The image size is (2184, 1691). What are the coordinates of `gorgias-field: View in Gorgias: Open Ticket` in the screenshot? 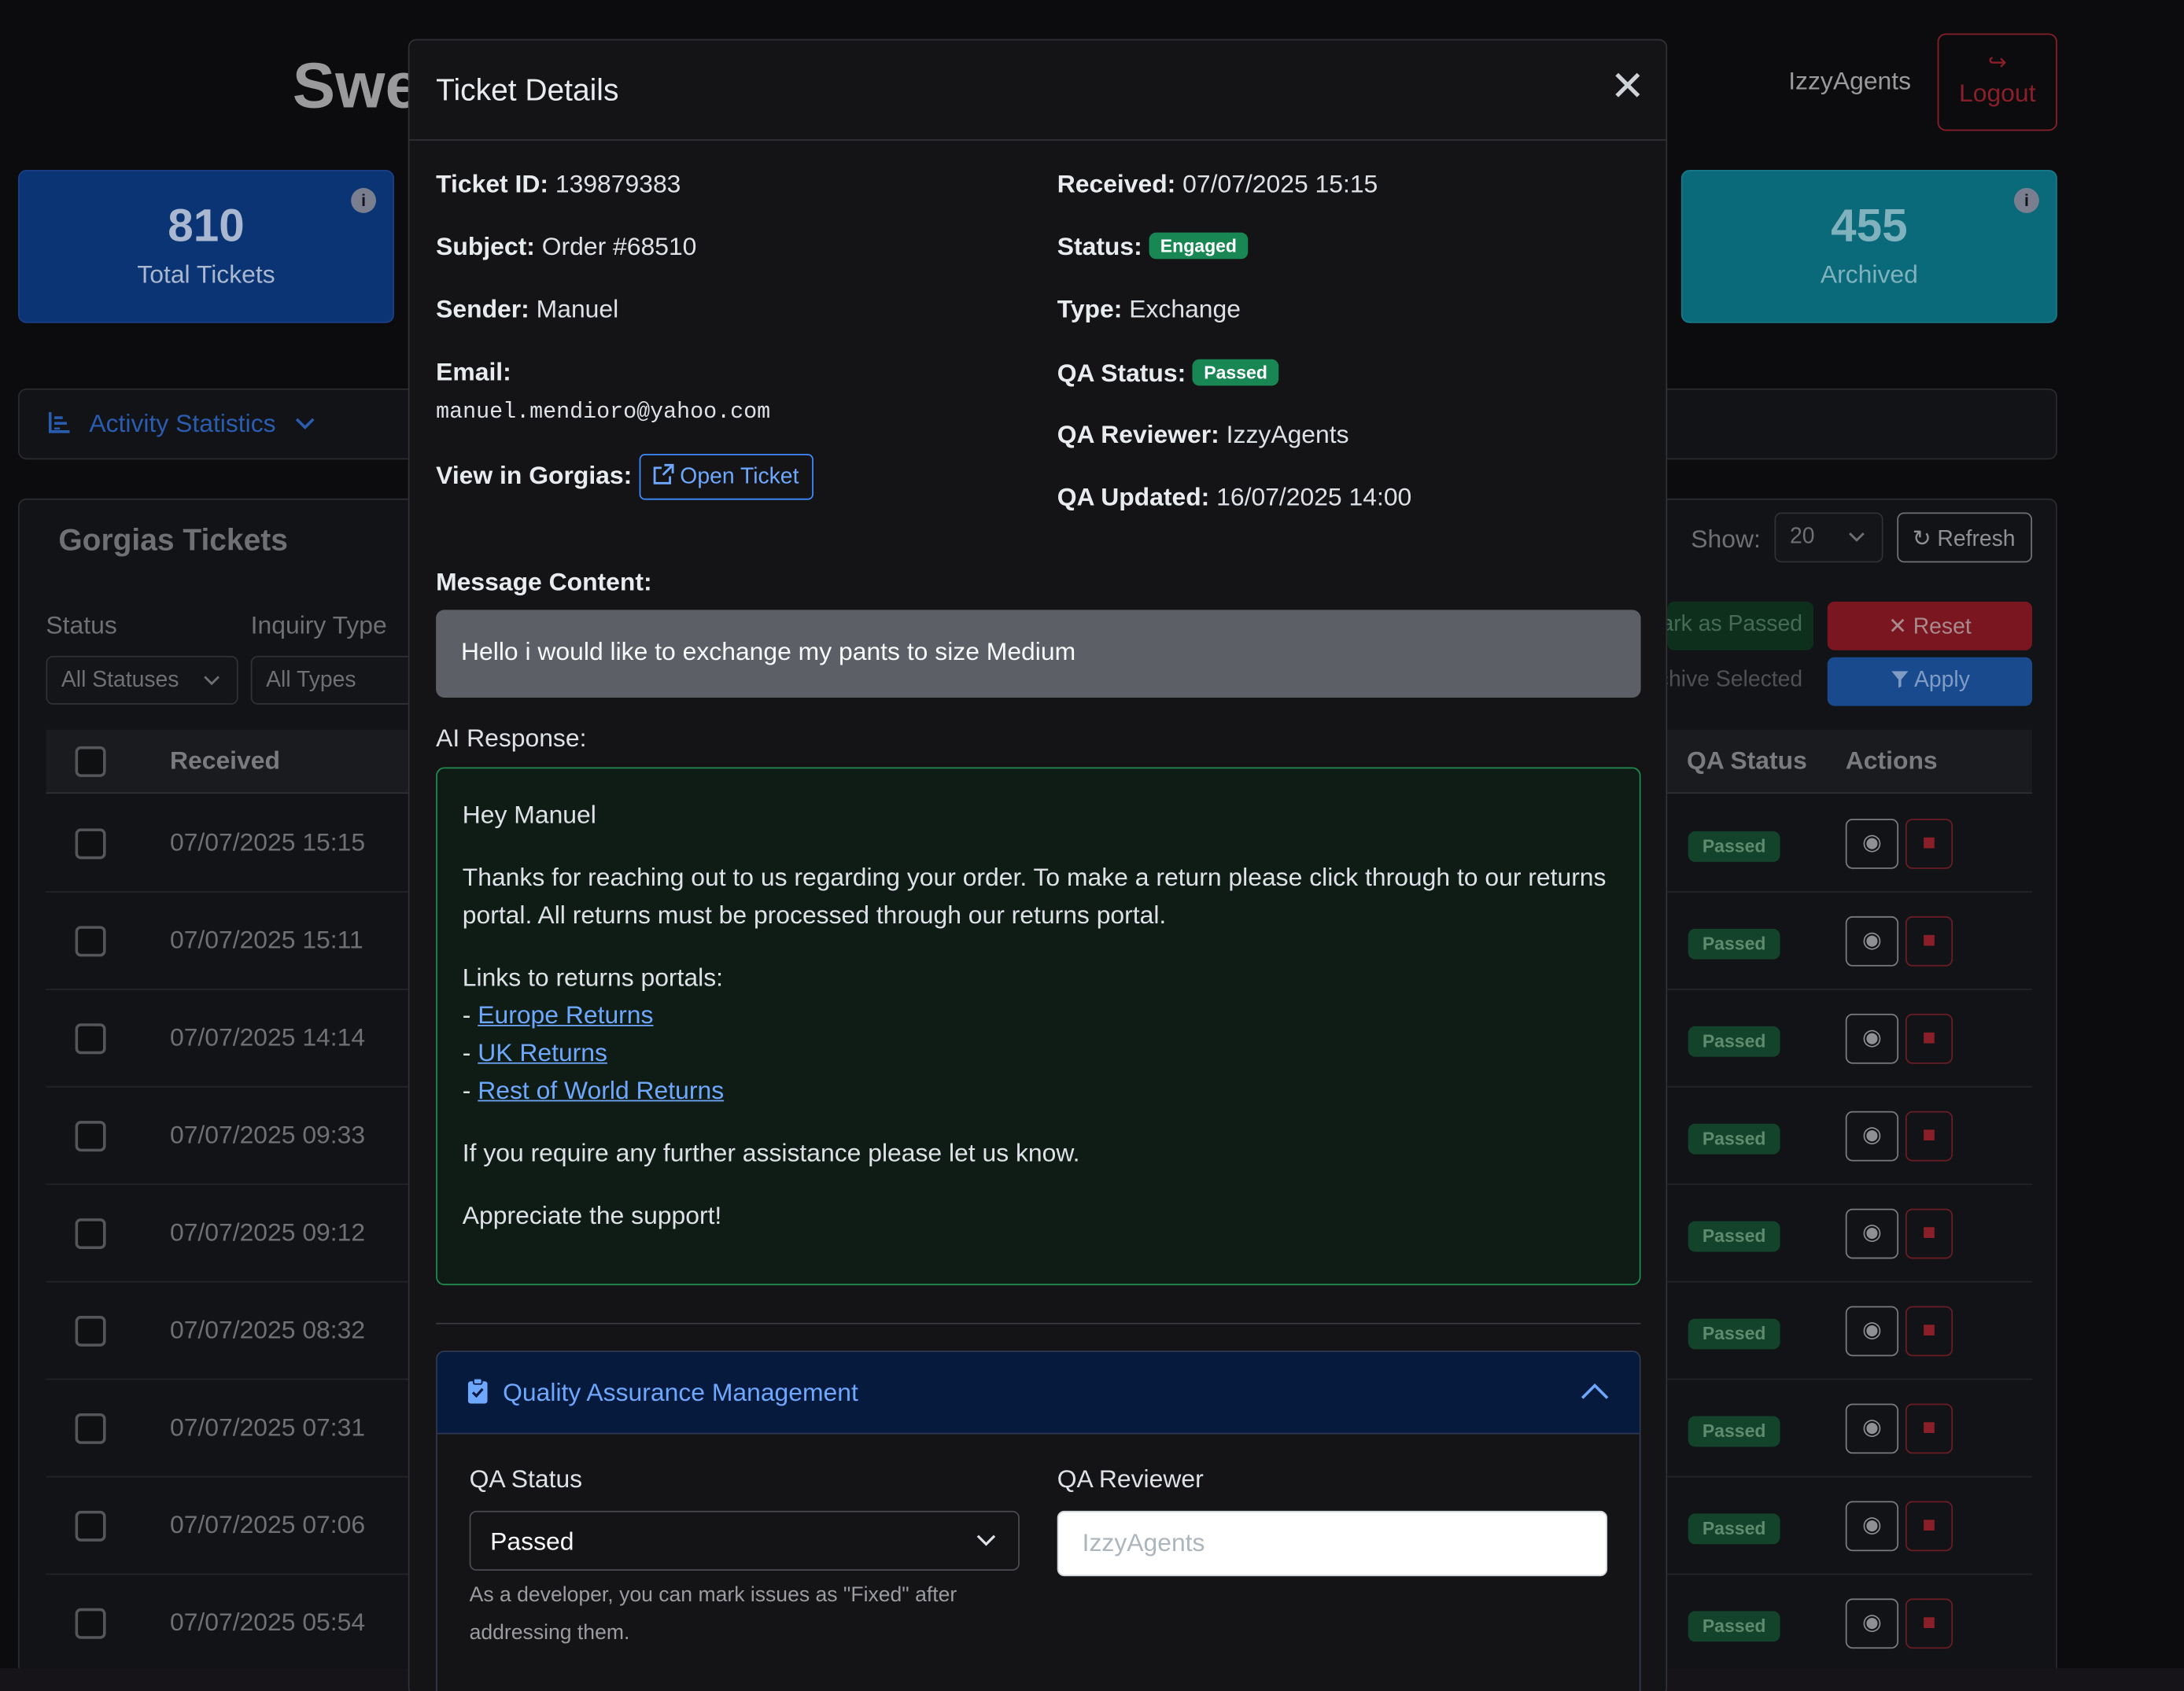 It's located at (624, 477).